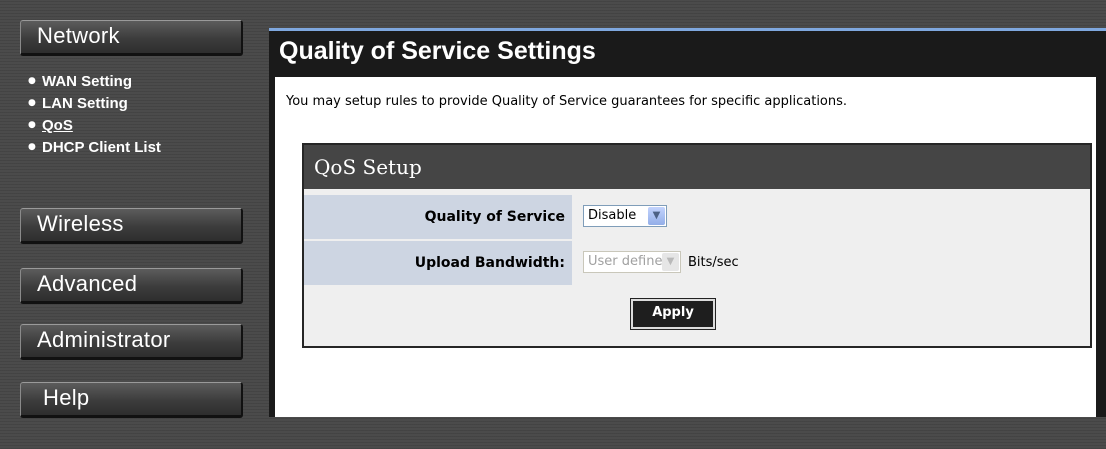 Image resolution: width=1106 pixels, height=449 pixels. What do you see at coordinates (612, 215) in the screenshot?
I see `qos-select-value: Disable` at bounding box center [612, 215].